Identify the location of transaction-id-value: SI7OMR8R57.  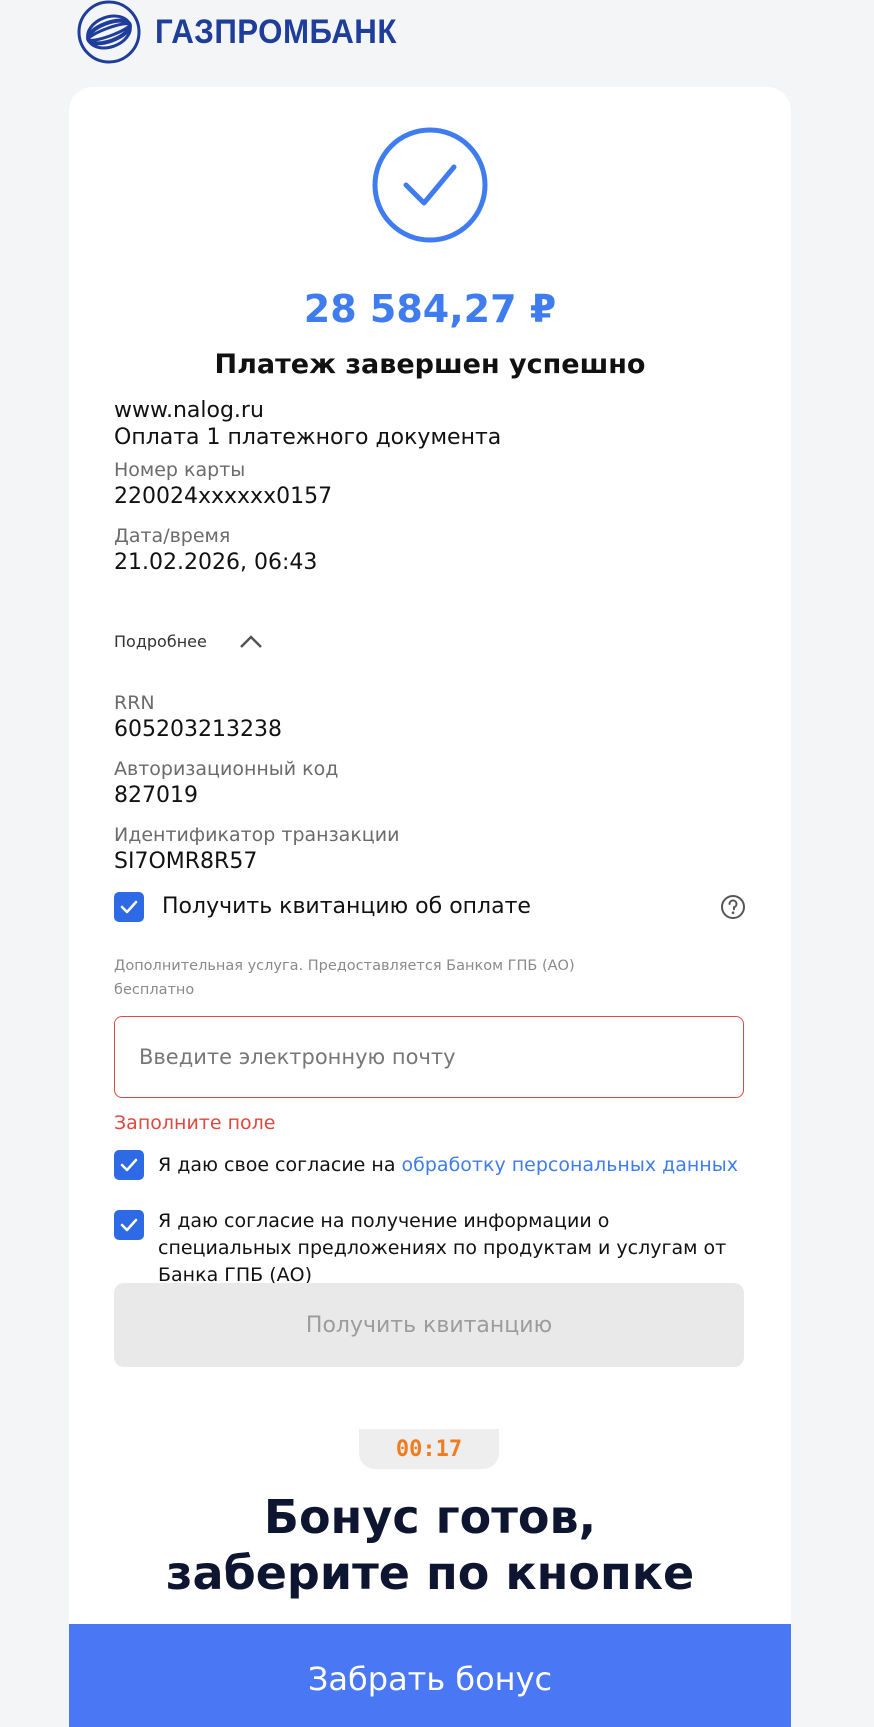
(186, 861).